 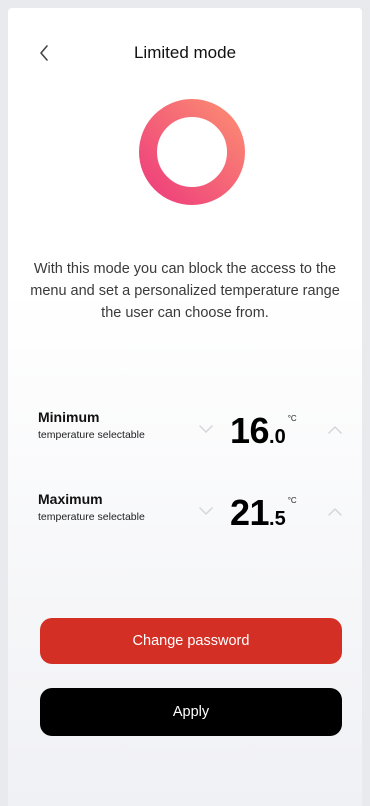 I want to click on change-password-button: Change password, so click(x=191, y=641).